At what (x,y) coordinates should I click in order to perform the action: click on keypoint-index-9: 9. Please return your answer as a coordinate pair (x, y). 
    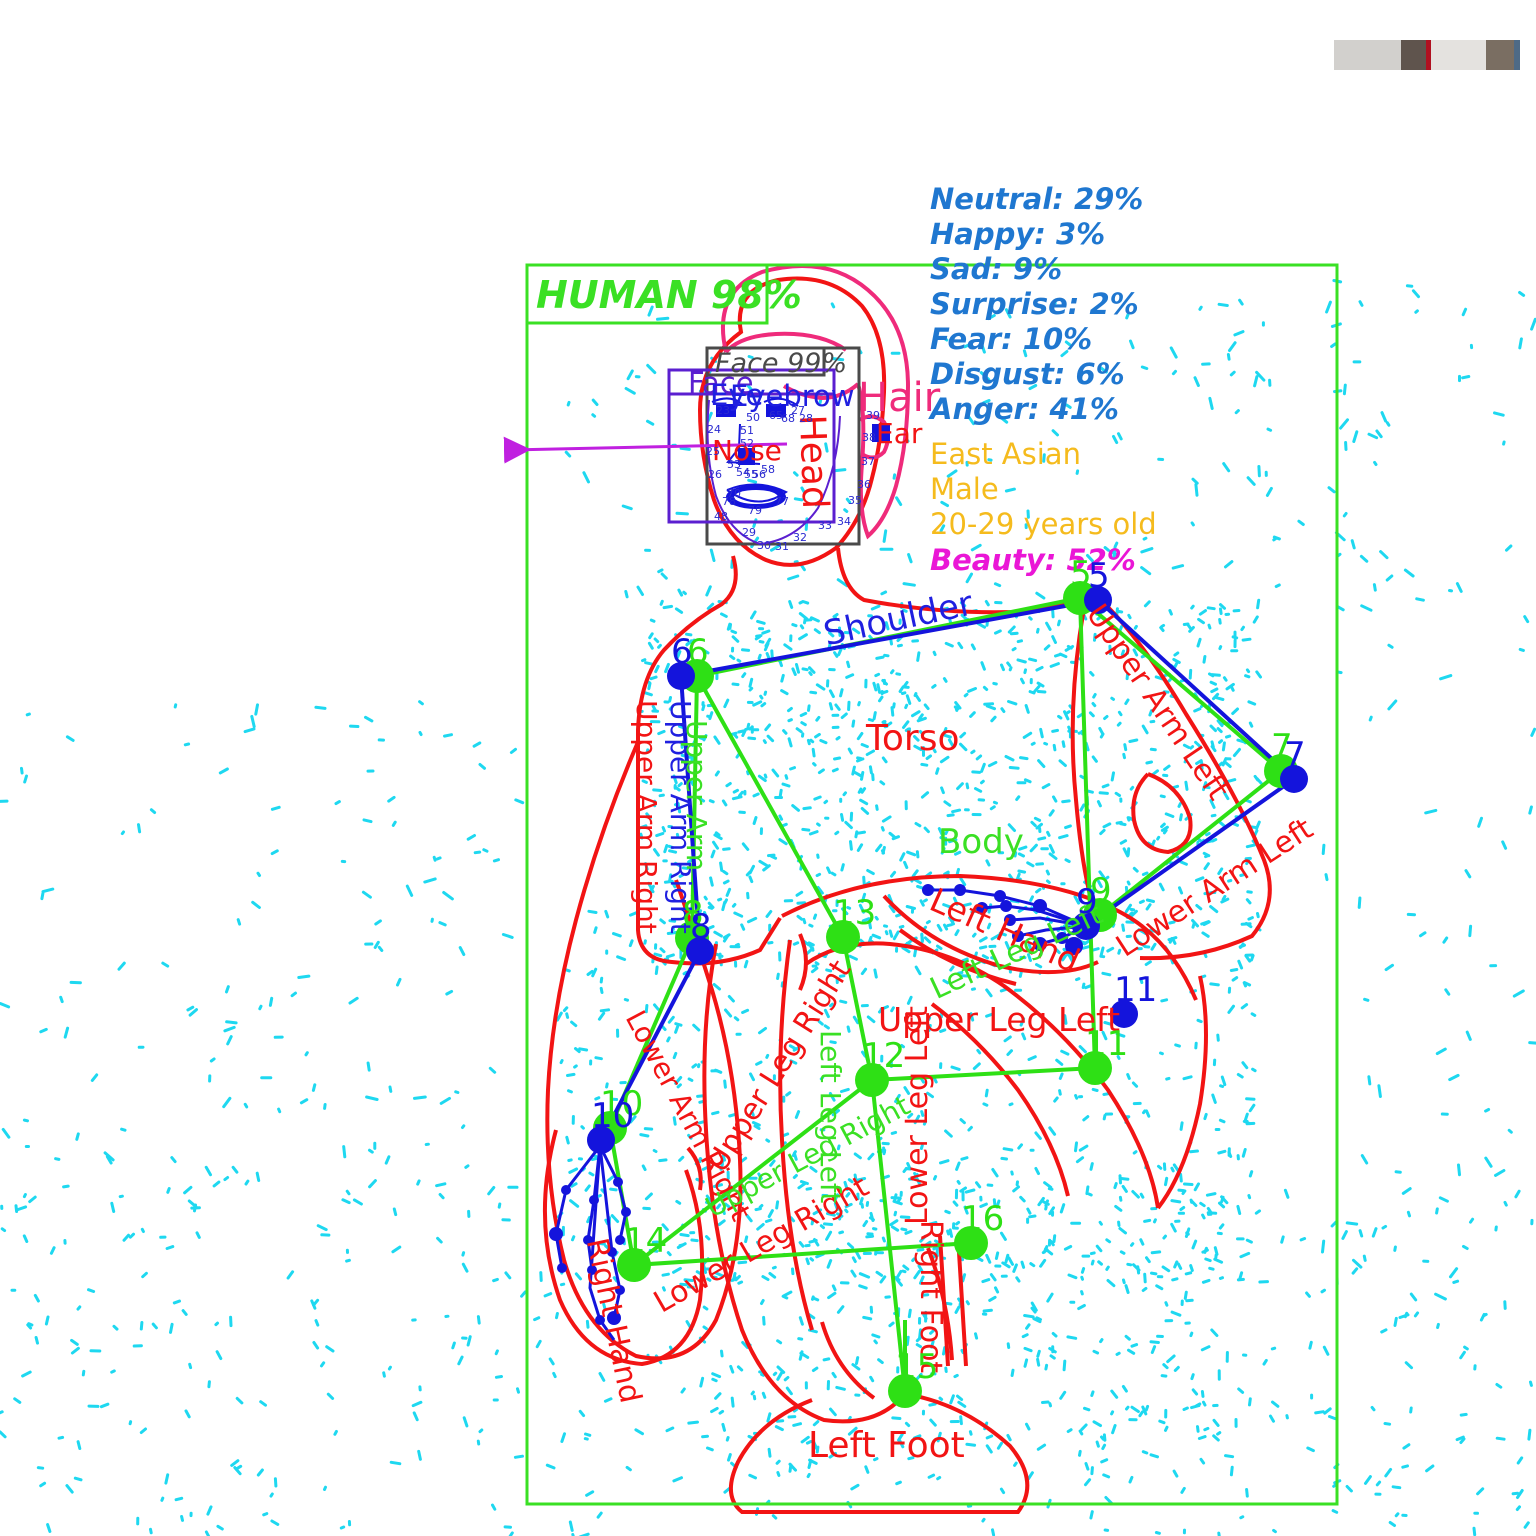
    Looking at the image, I should click on (1087, 902).